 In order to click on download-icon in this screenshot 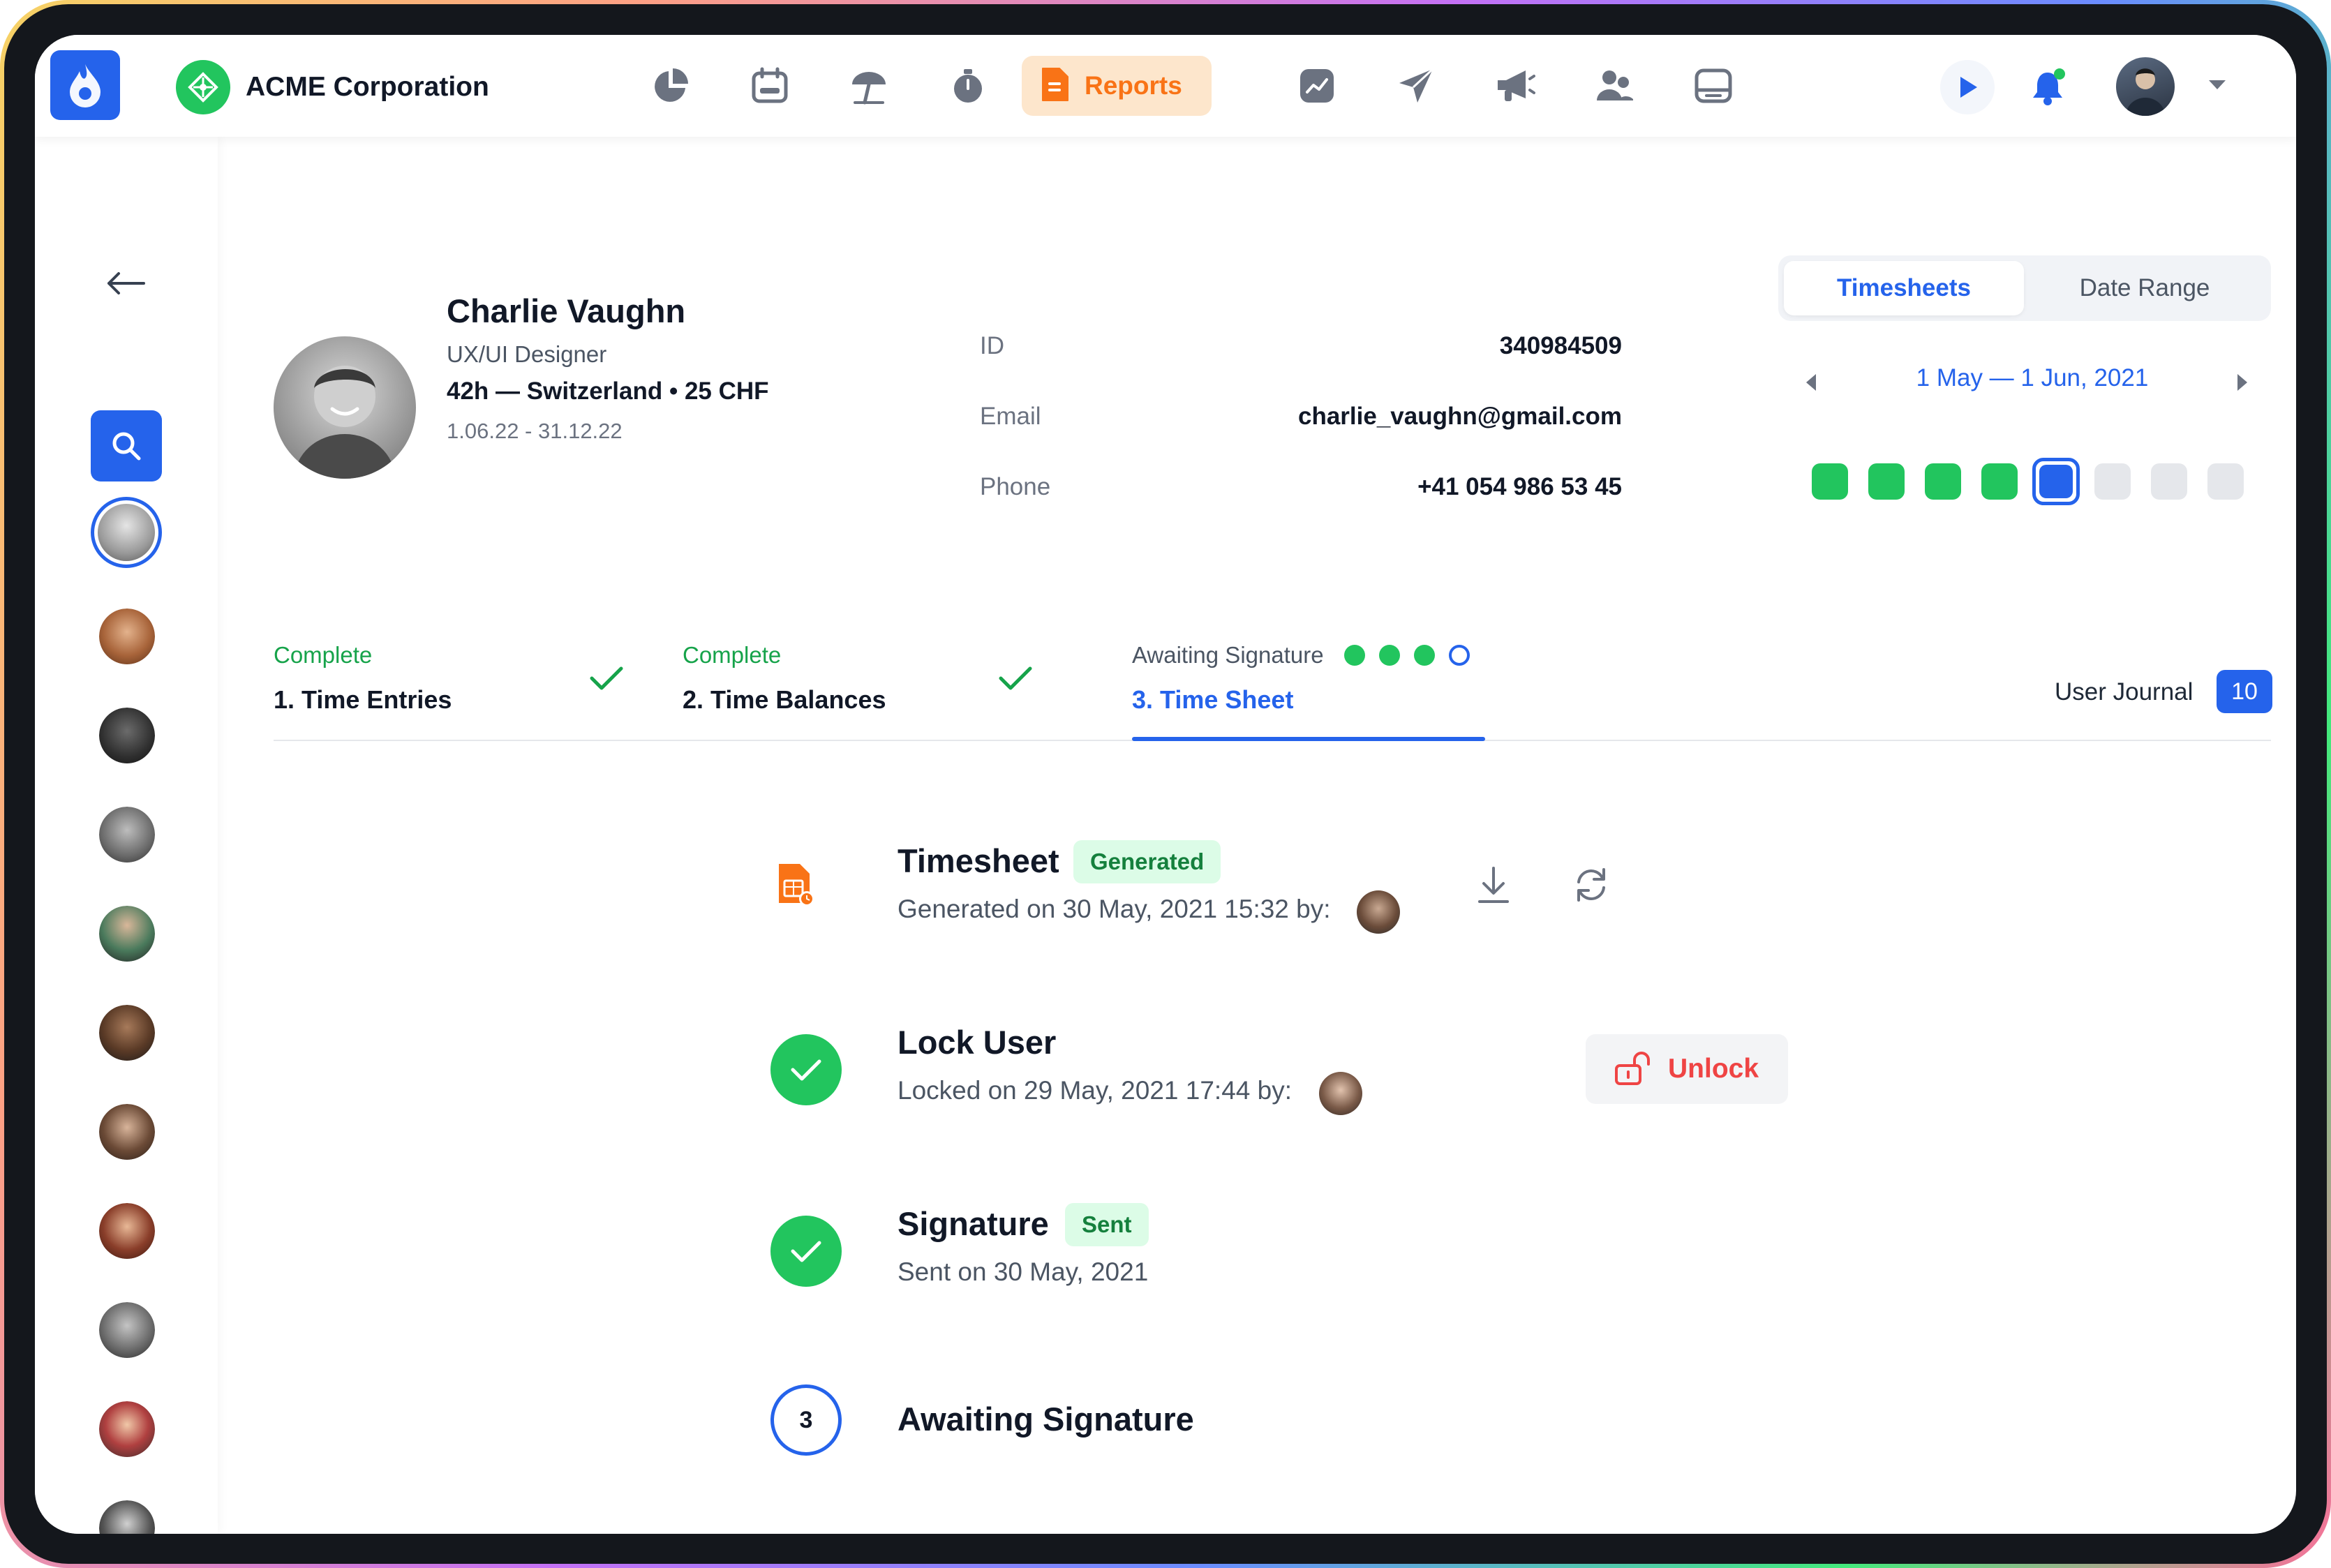, I will do `click(1493, 885)`.